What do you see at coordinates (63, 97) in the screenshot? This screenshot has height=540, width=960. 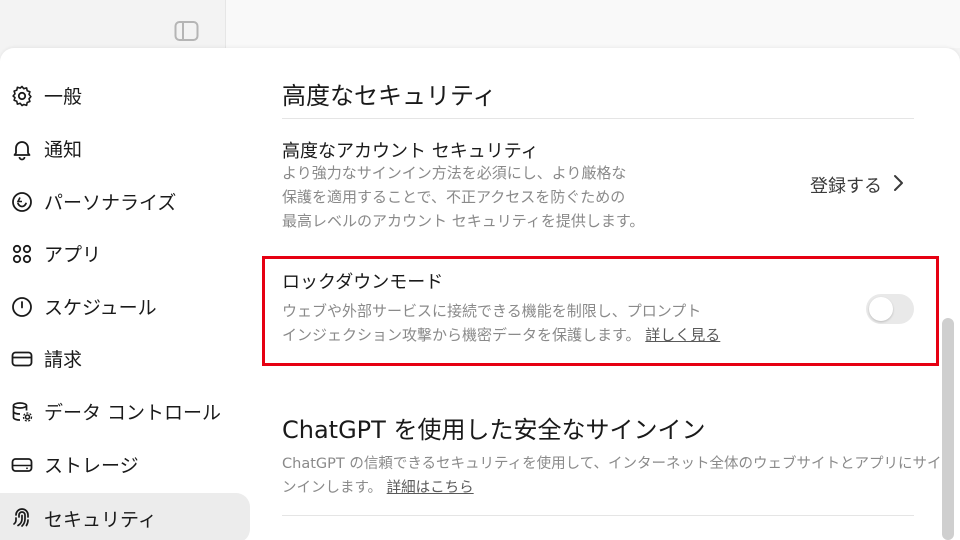 I see `sidebar-item-label: 一般` at bounding box center [63, 97].